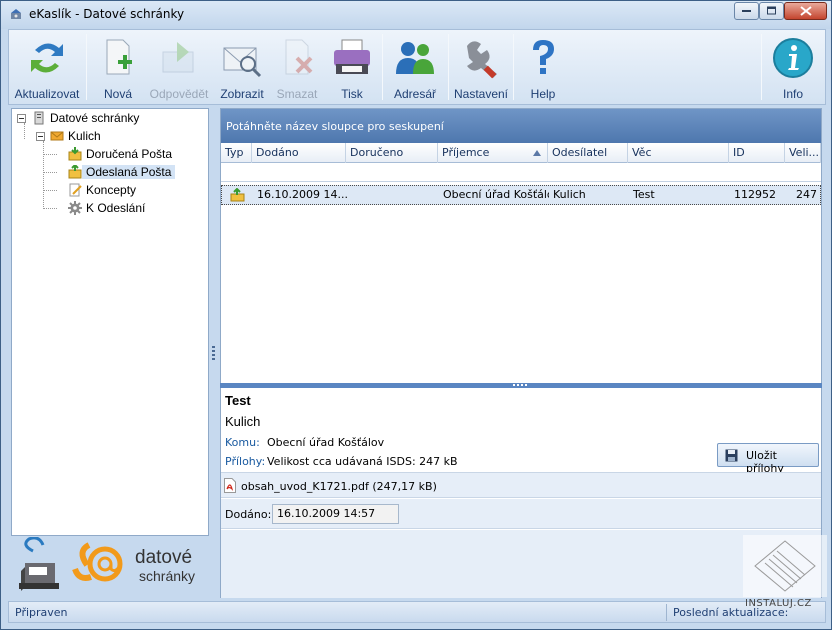 The width and height of the screenshot is (832, 630). I want to click on close-icon, so click(805, 11).